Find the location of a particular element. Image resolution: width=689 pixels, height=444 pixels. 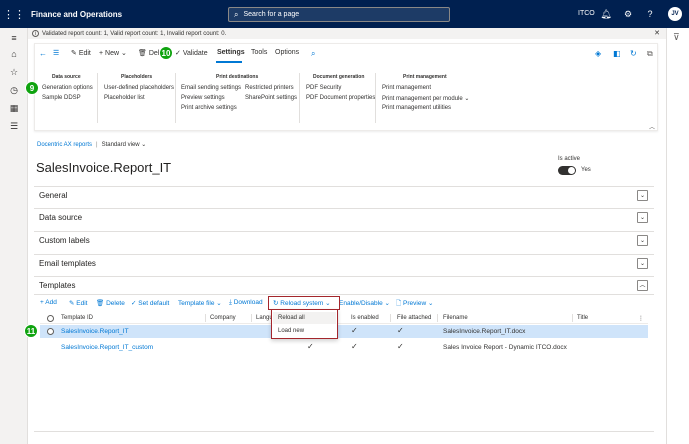

sample-ddsp-button: Sample DDSP is located at coordinates (61, 98).